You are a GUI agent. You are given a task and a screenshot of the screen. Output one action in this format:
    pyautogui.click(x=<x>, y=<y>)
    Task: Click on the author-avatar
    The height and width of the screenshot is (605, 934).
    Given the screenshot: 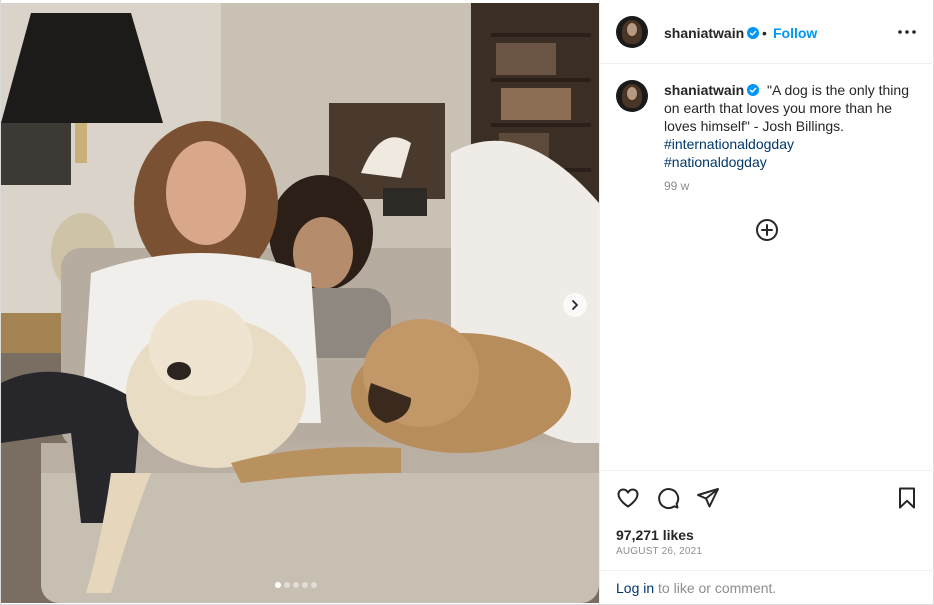 What is the action you would take?
    pyautogui.click(x=632, y=32)
    